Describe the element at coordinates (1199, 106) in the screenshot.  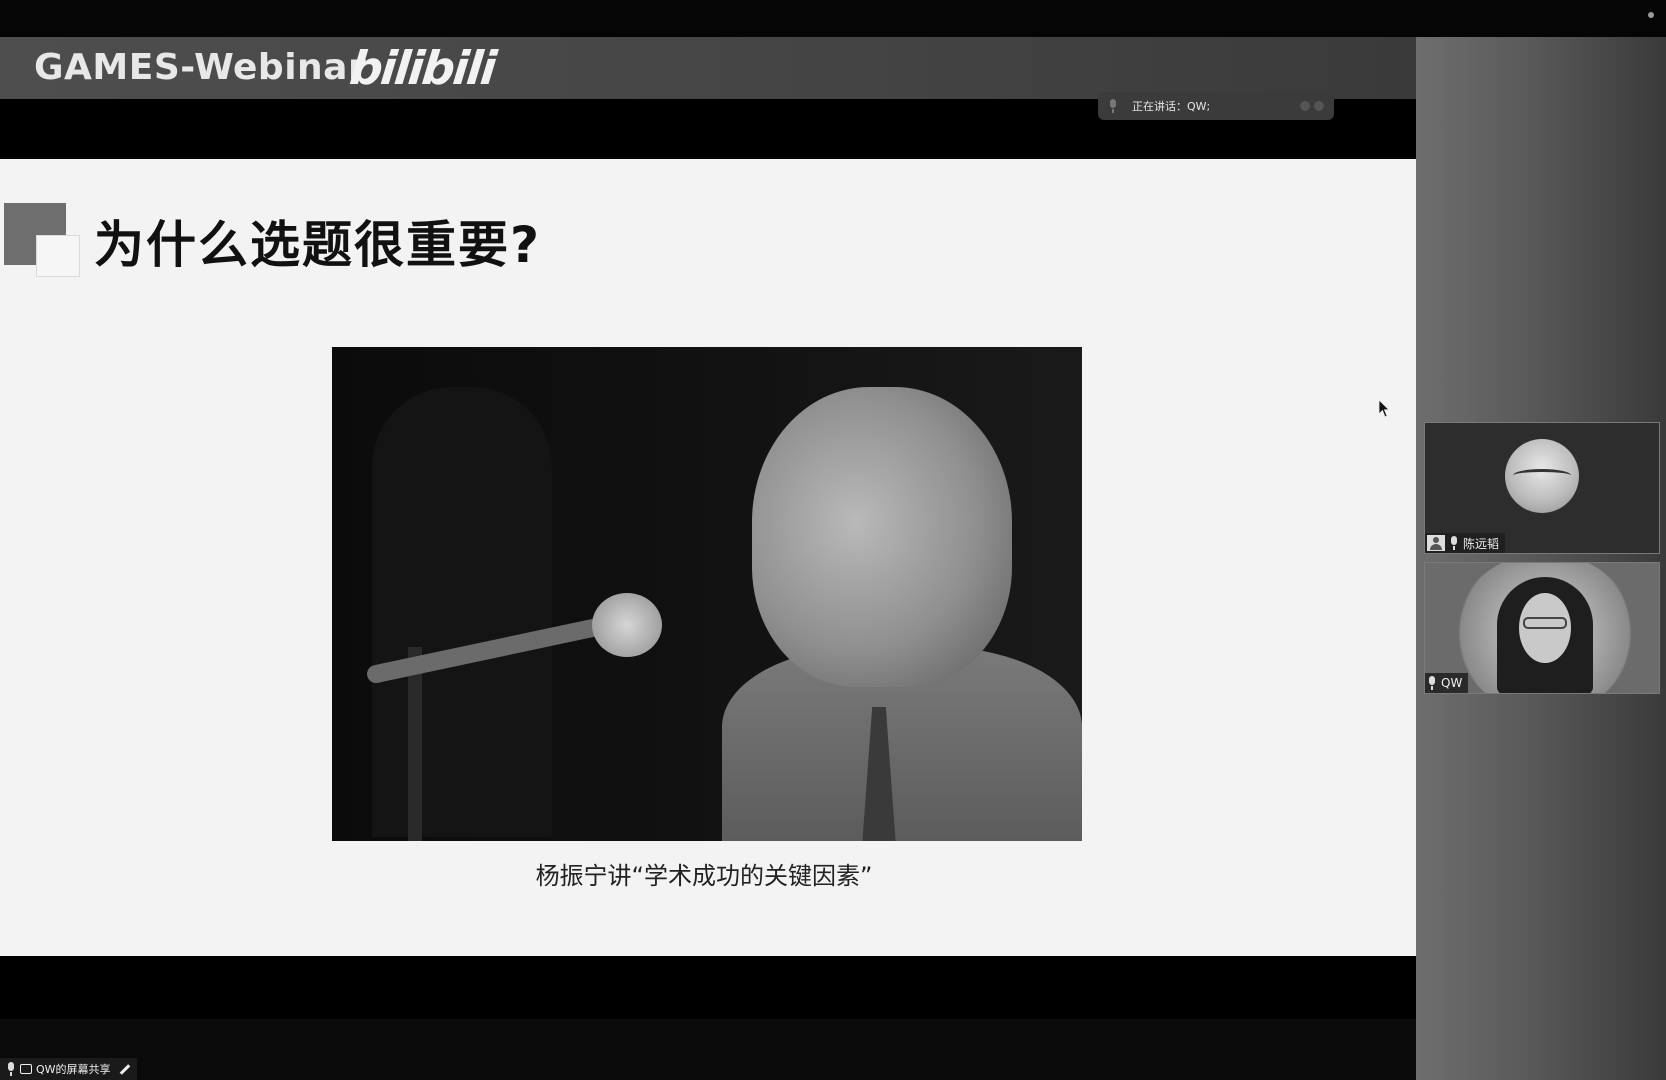
I see `speaking-name: QW;` at that location.